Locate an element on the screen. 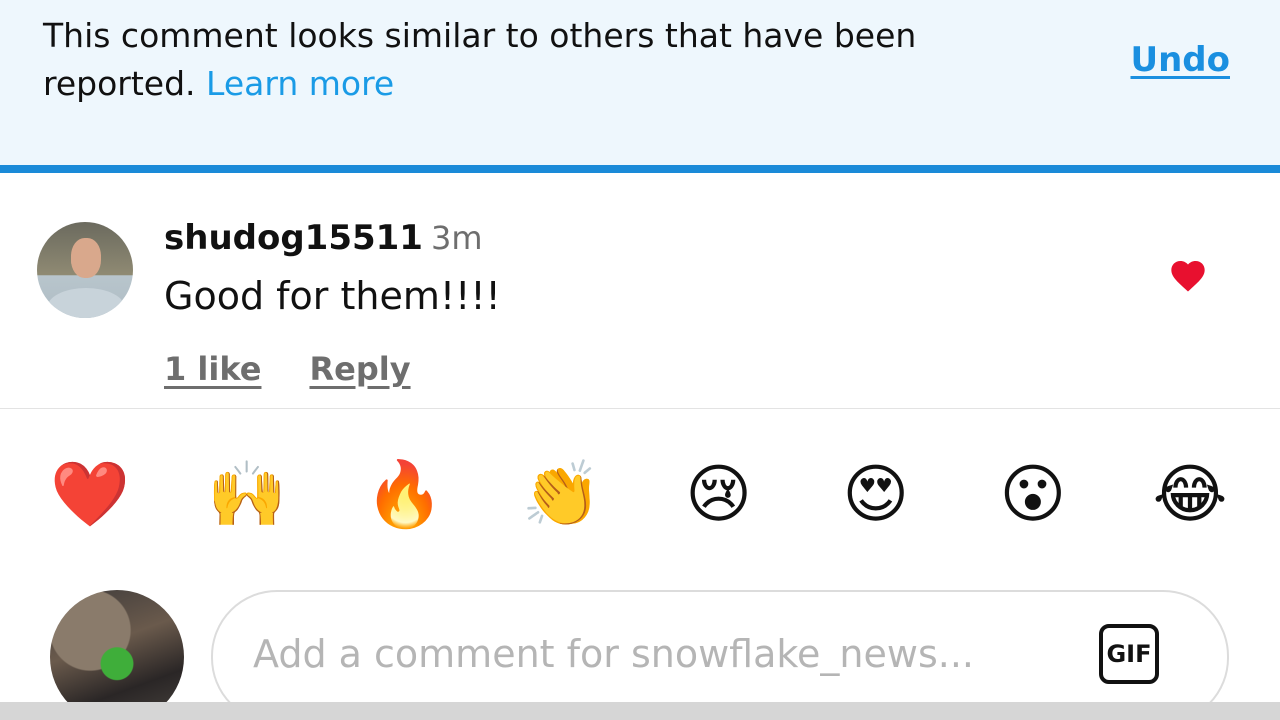  heart-eyes-emoji-reaction: 😍 is located at coordinates (876, 495).